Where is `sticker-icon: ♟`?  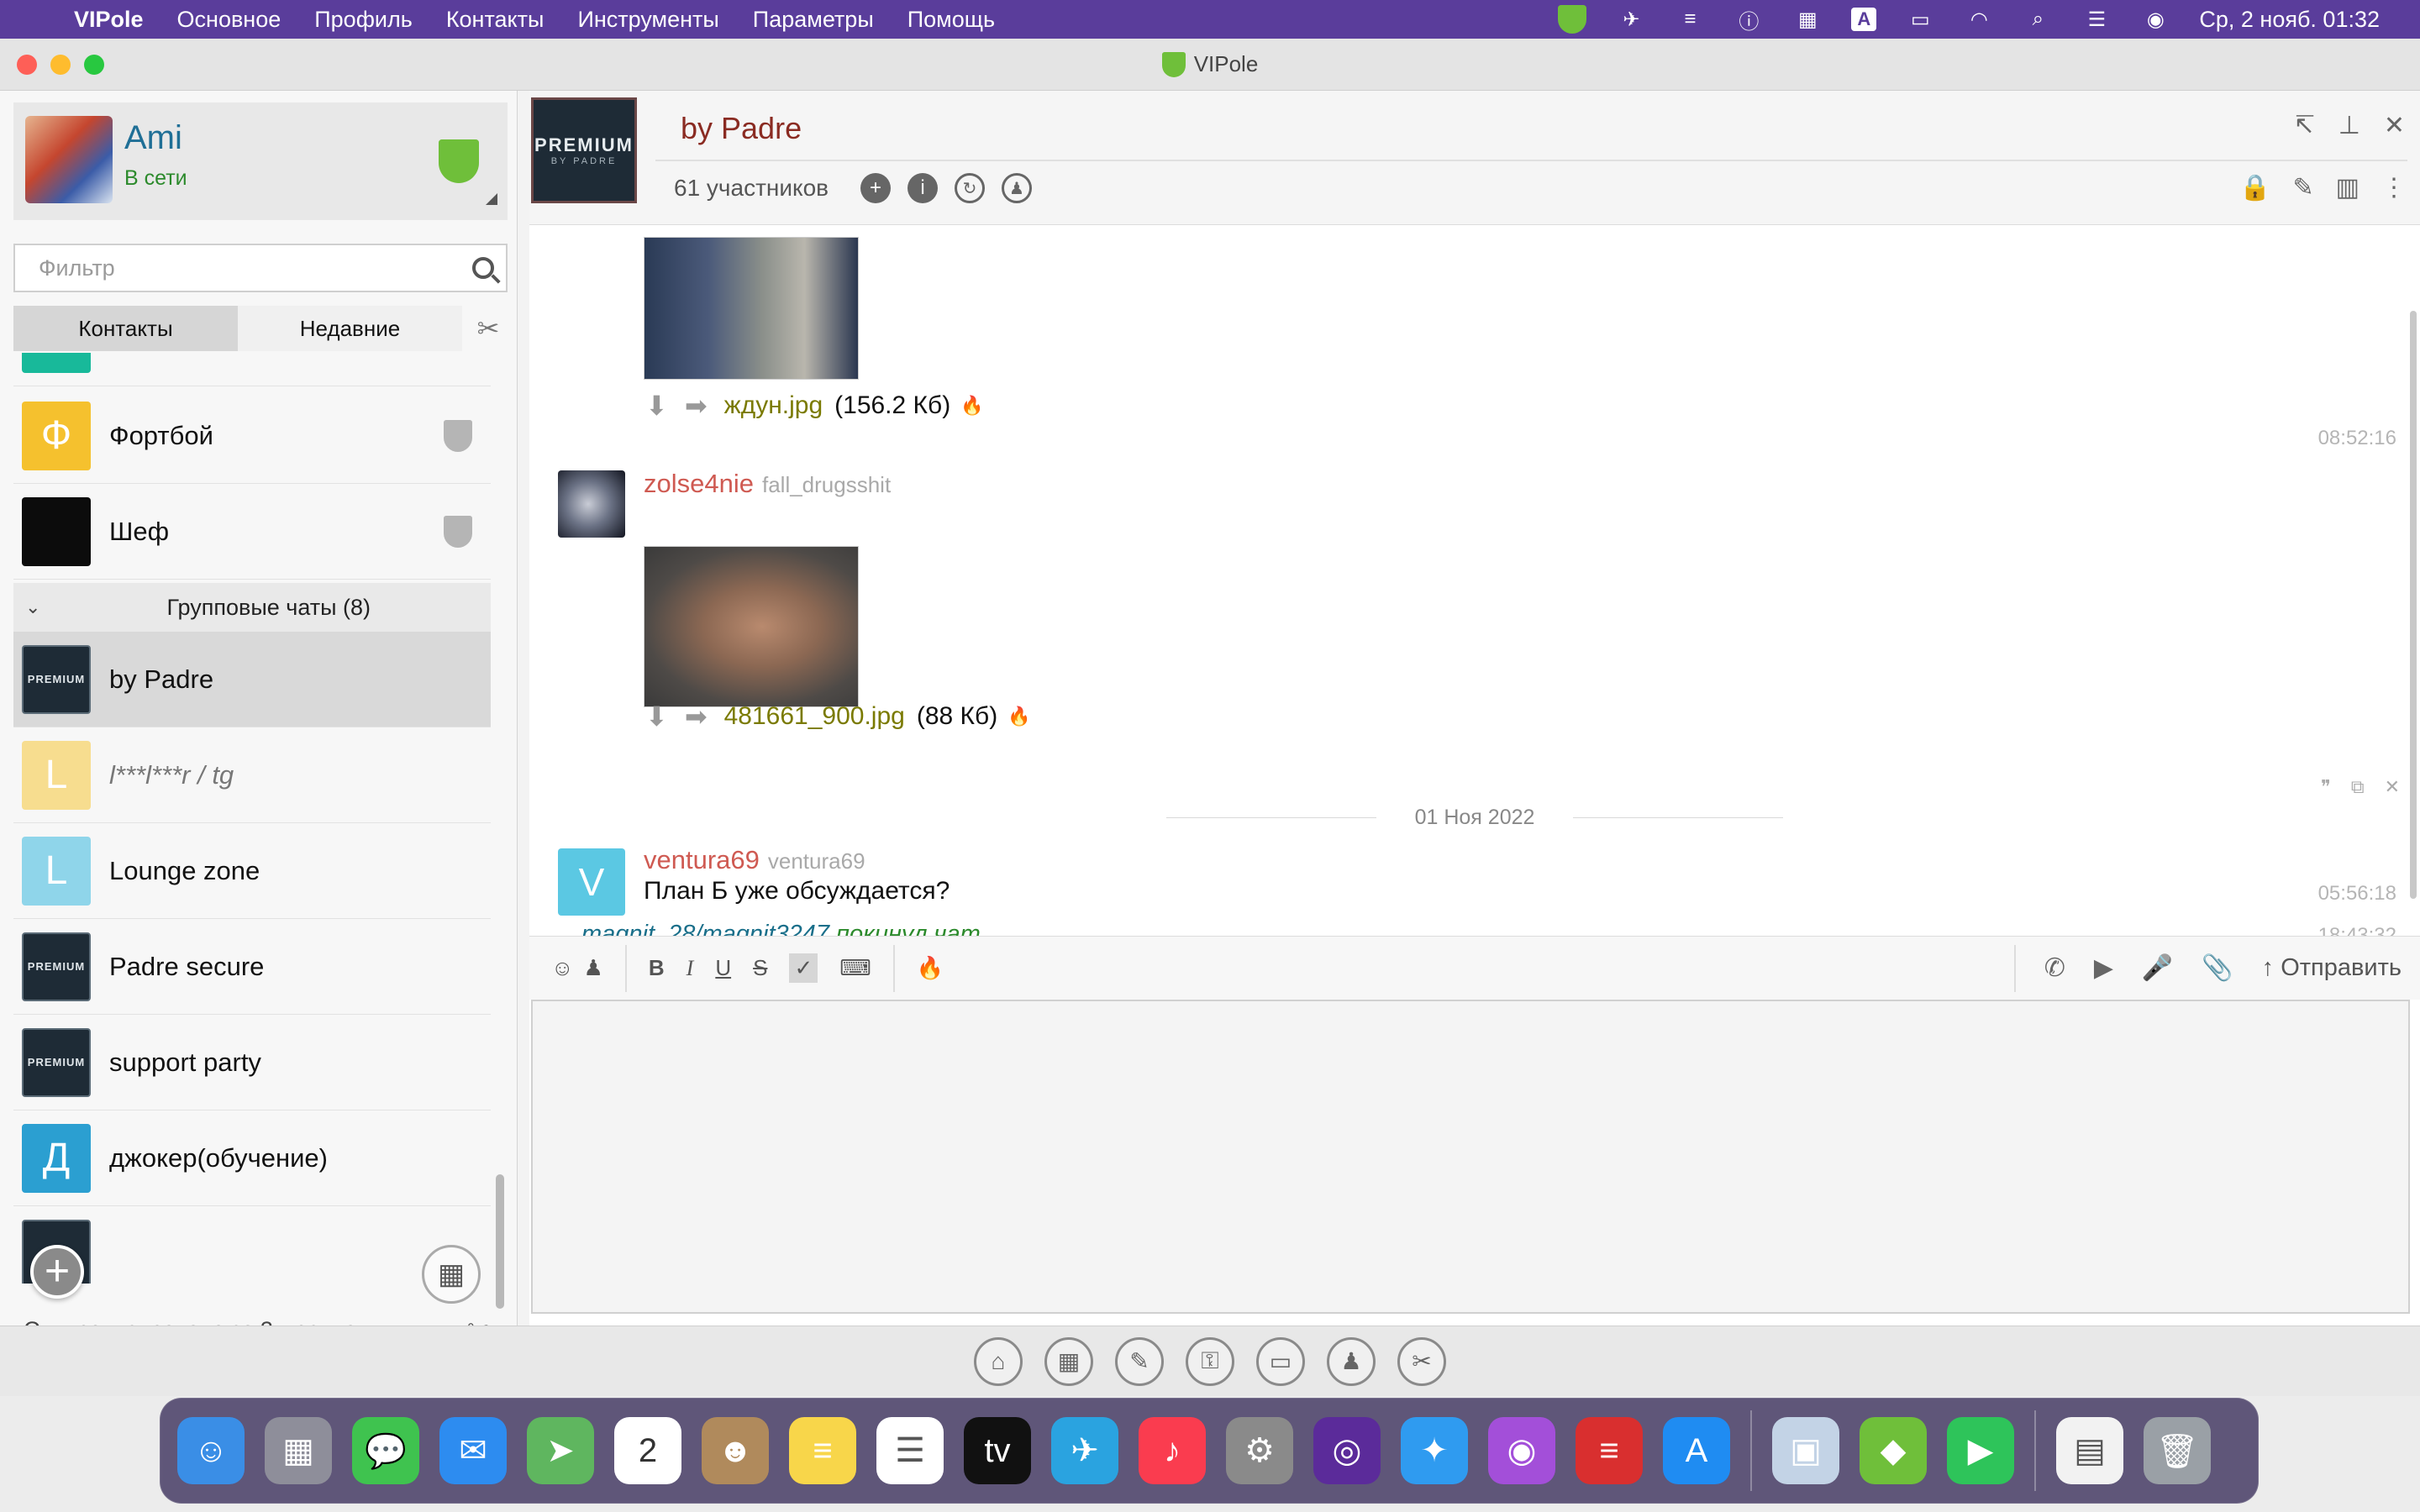
sticker-icon: ♟ is located at coordinates (593, 968).